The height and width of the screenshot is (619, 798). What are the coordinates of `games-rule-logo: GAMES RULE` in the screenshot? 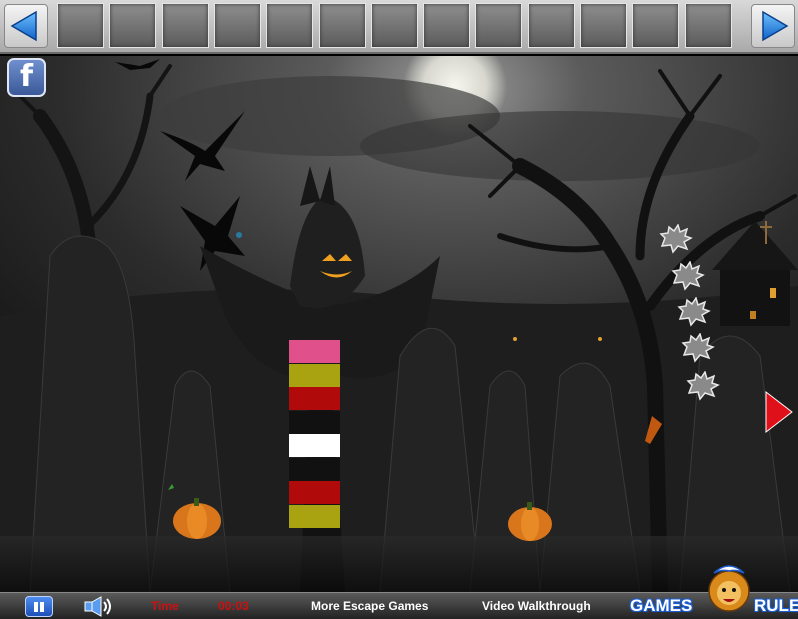 It's located at (713, 592).